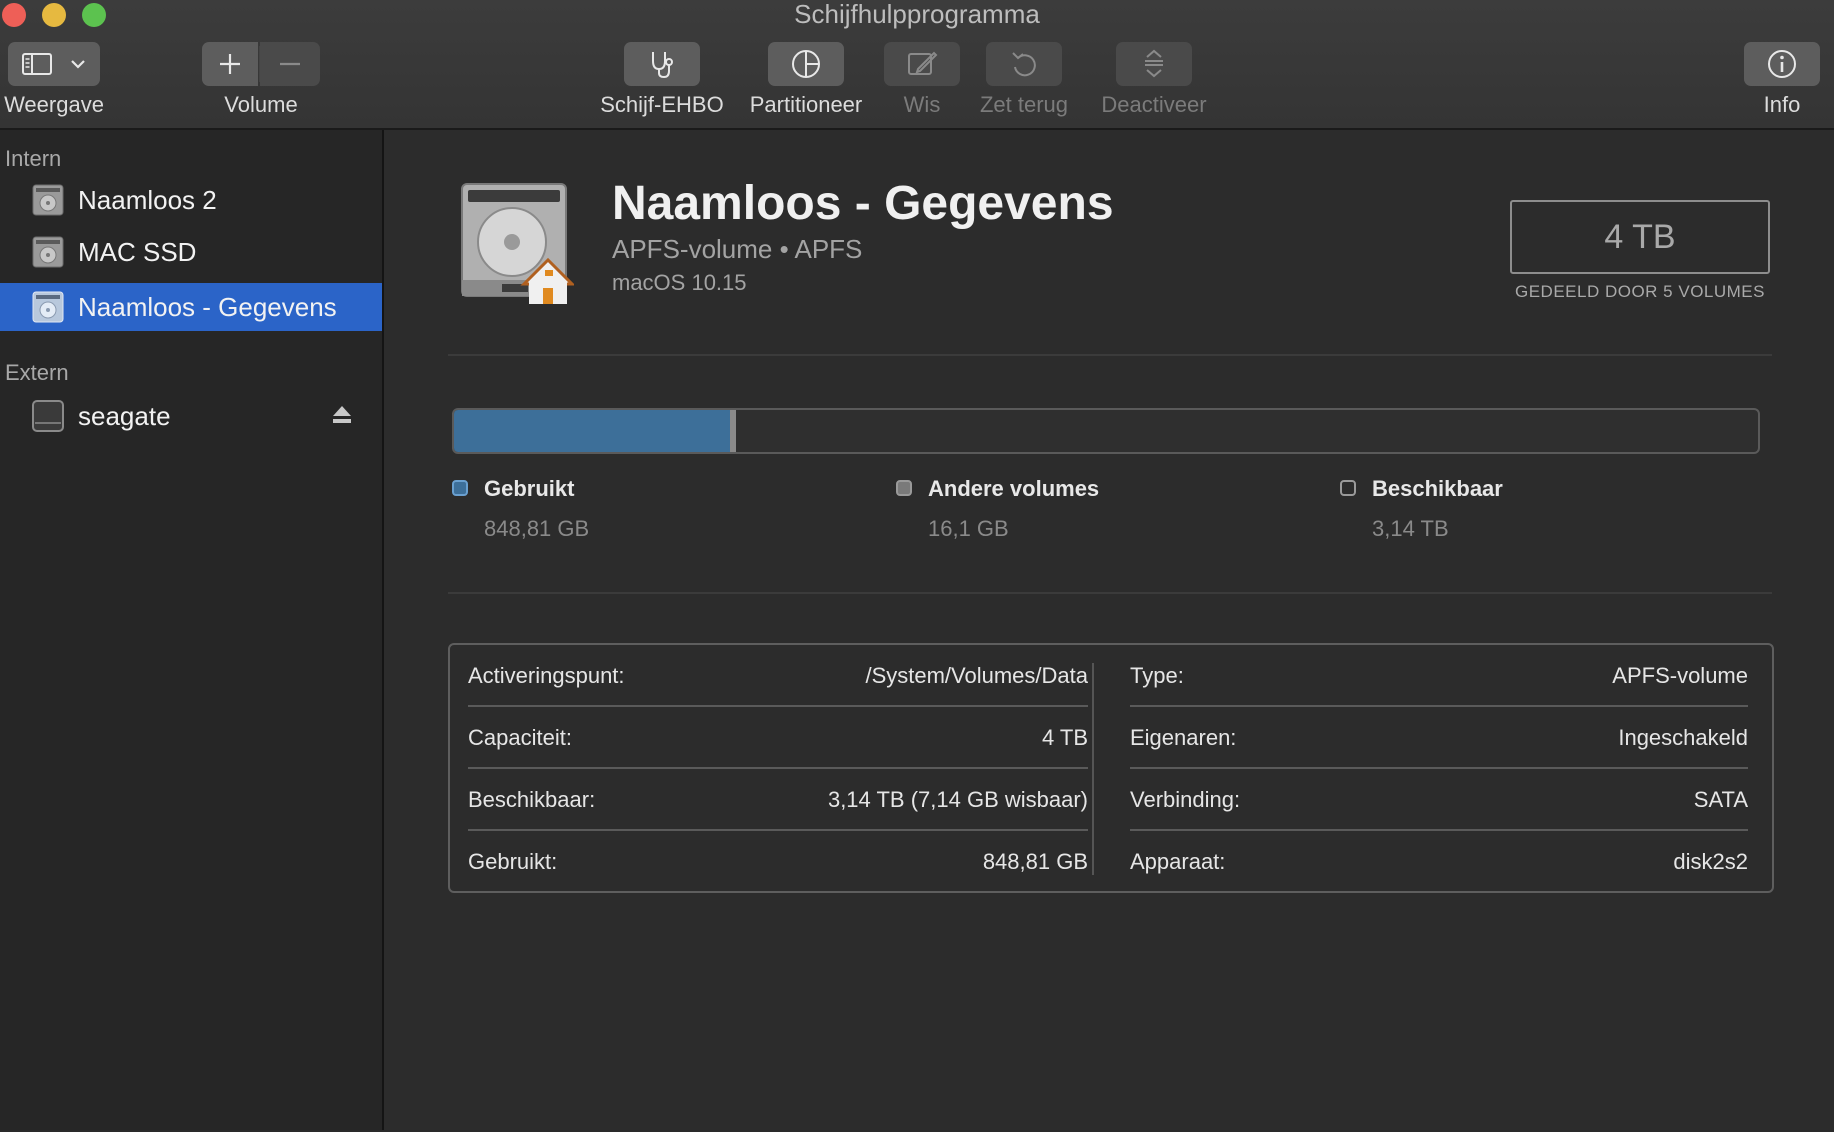  I want to click on external-drive-icon, so click(48, 416).